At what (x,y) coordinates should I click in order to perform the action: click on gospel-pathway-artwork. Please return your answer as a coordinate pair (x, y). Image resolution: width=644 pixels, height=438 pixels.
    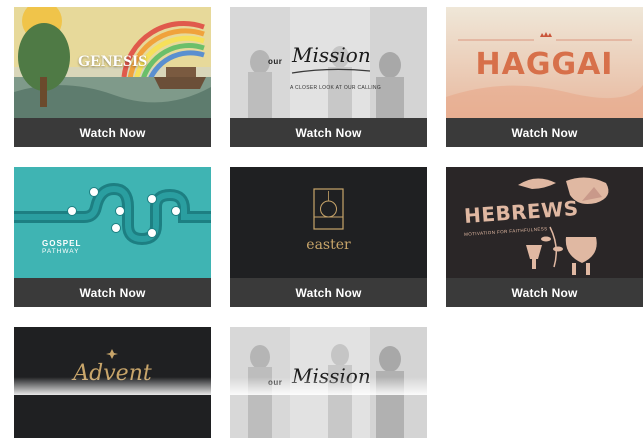
    Looking at the image, I should click on (112, 222).